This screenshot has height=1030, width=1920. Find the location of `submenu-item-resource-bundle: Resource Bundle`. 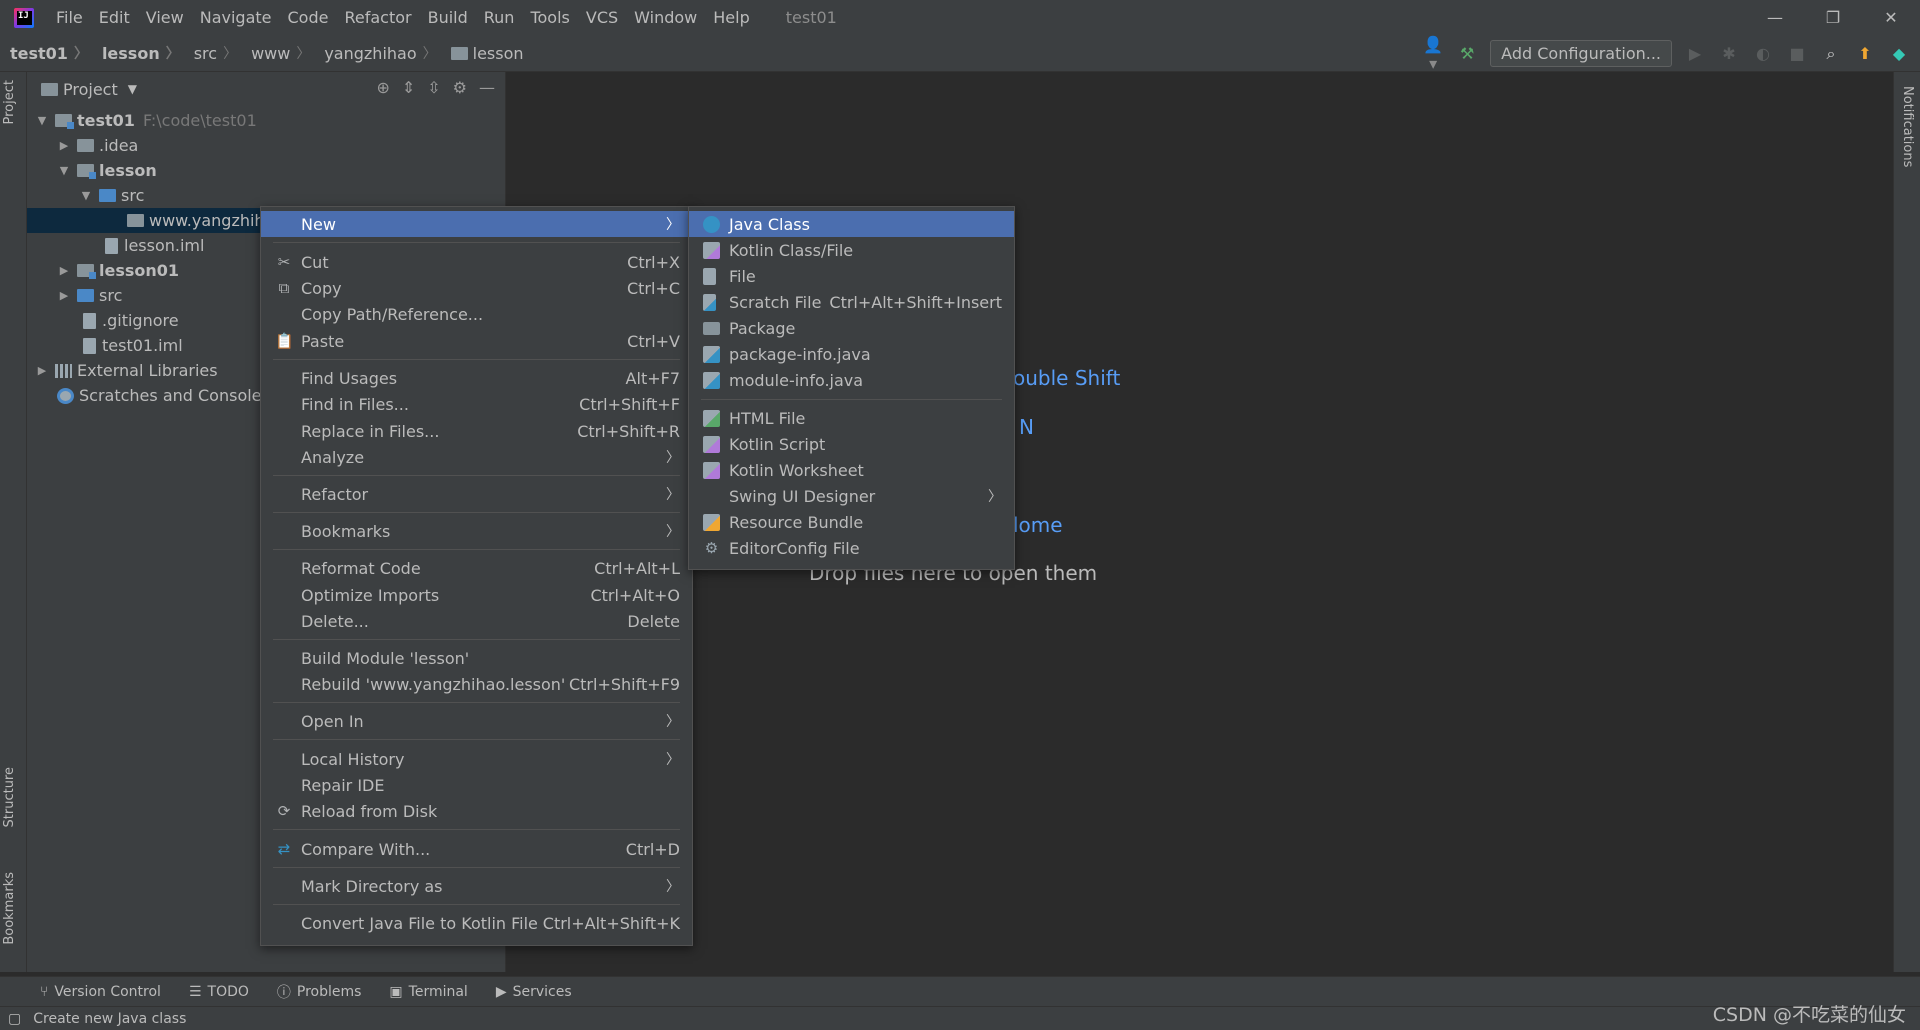

submenu-item-resource-bundle: Resource Bundle is located at coordinates (851, 522).